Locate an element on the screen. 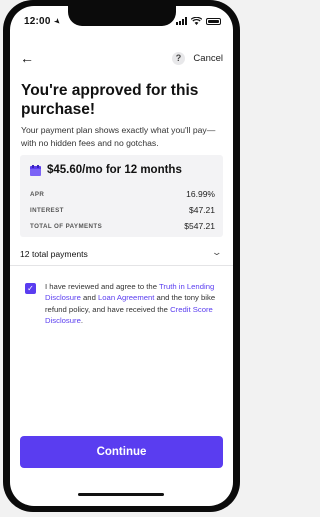 The width and height of the screenshot is (320, 517). plan-row-apr: APR 16.99% is located at coordinates (122, 194).